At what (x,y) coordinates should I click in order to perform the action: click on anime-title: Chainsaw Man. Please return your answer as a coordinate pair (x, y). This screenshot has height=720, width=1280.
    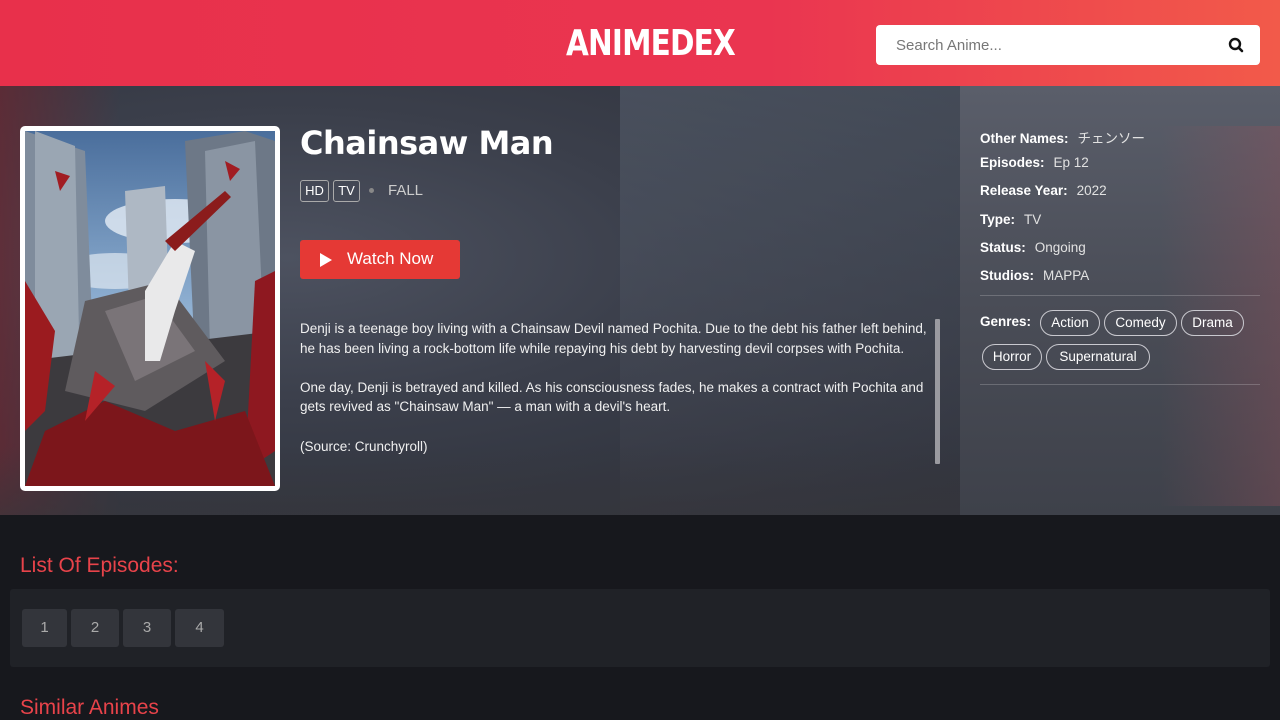
    Looking at the image, I should click on (427, 143).